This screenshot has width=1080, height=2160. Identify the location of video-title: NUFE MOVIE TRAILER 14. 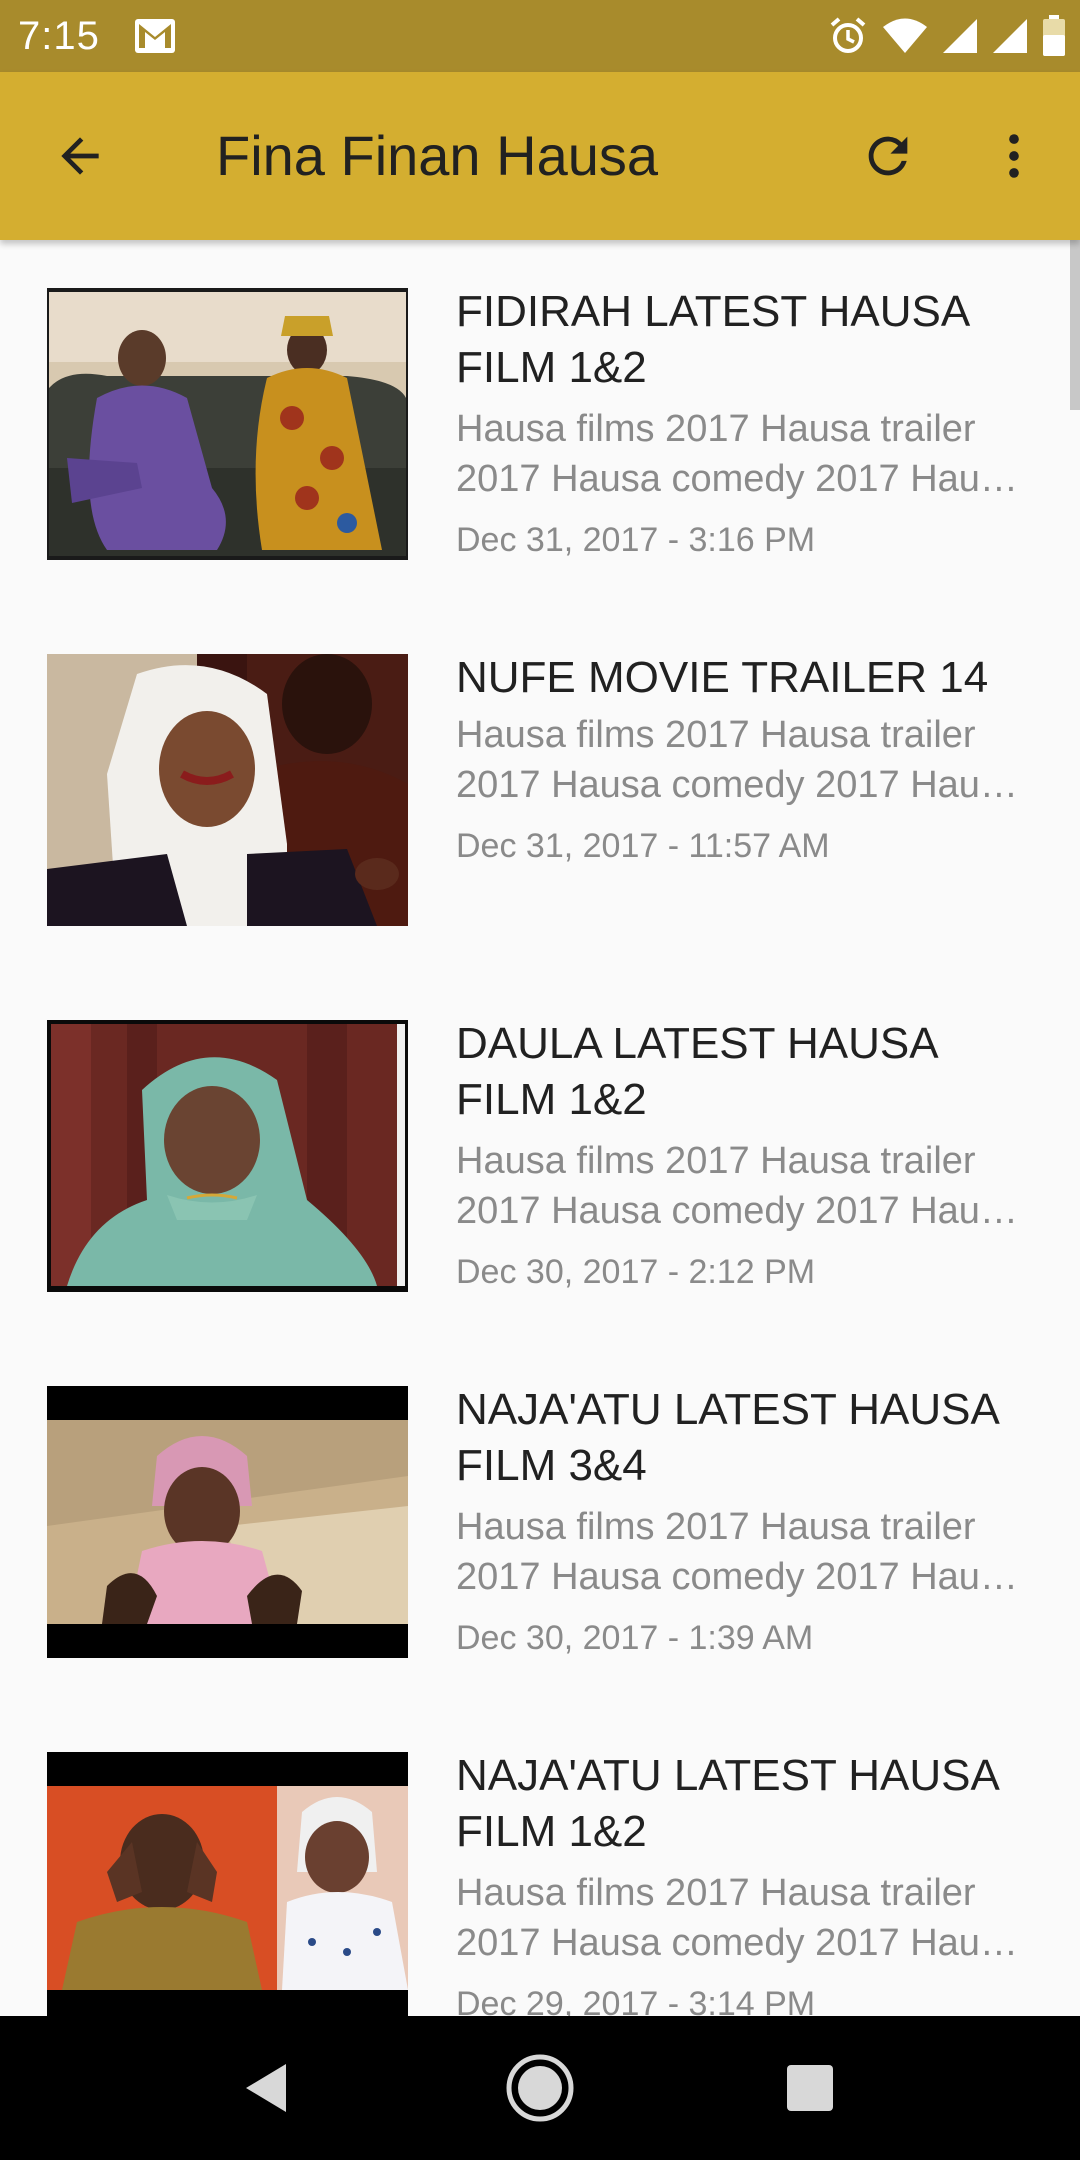
(722, 677).